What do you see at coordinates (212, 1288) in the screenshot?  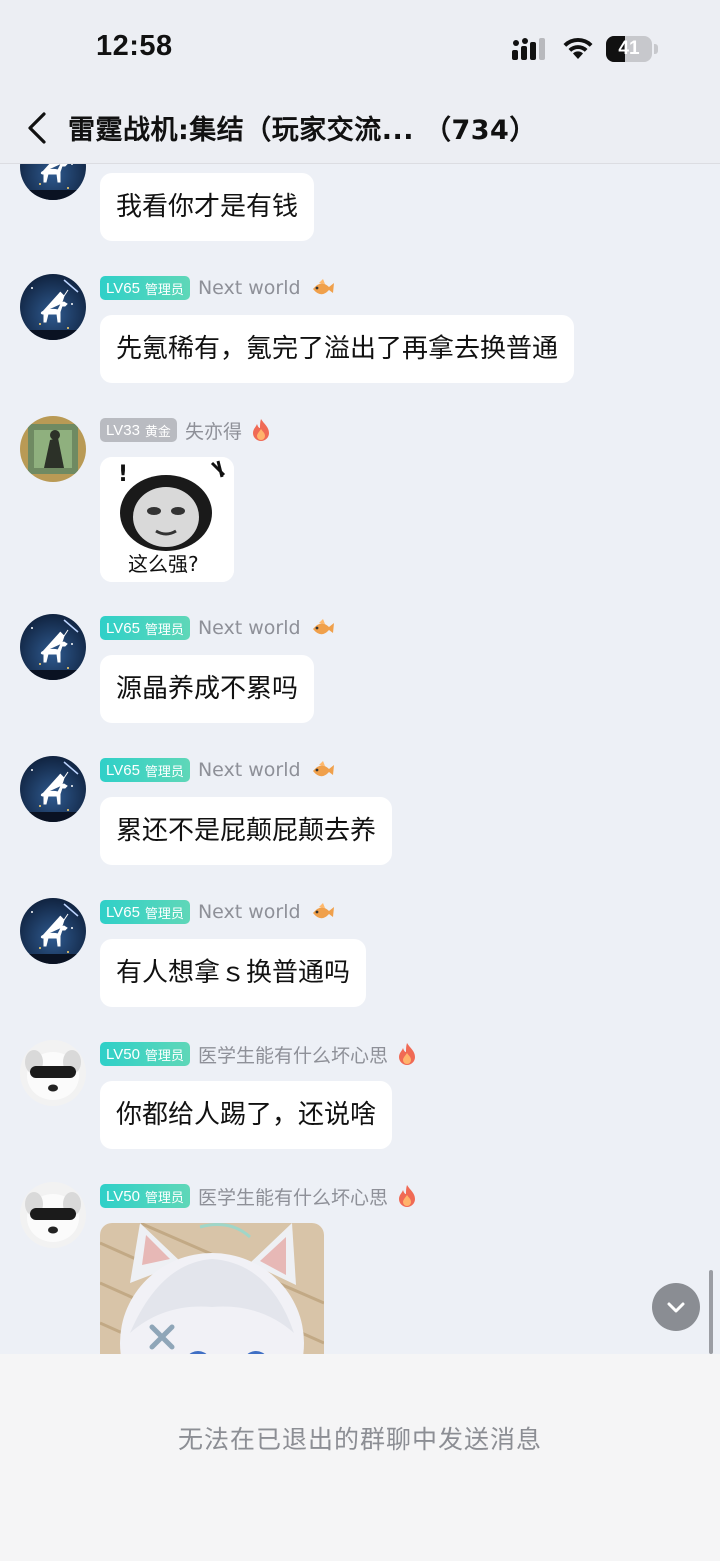 I see `anime-cat-girl-sticker` at bounding box center [212, 1288].